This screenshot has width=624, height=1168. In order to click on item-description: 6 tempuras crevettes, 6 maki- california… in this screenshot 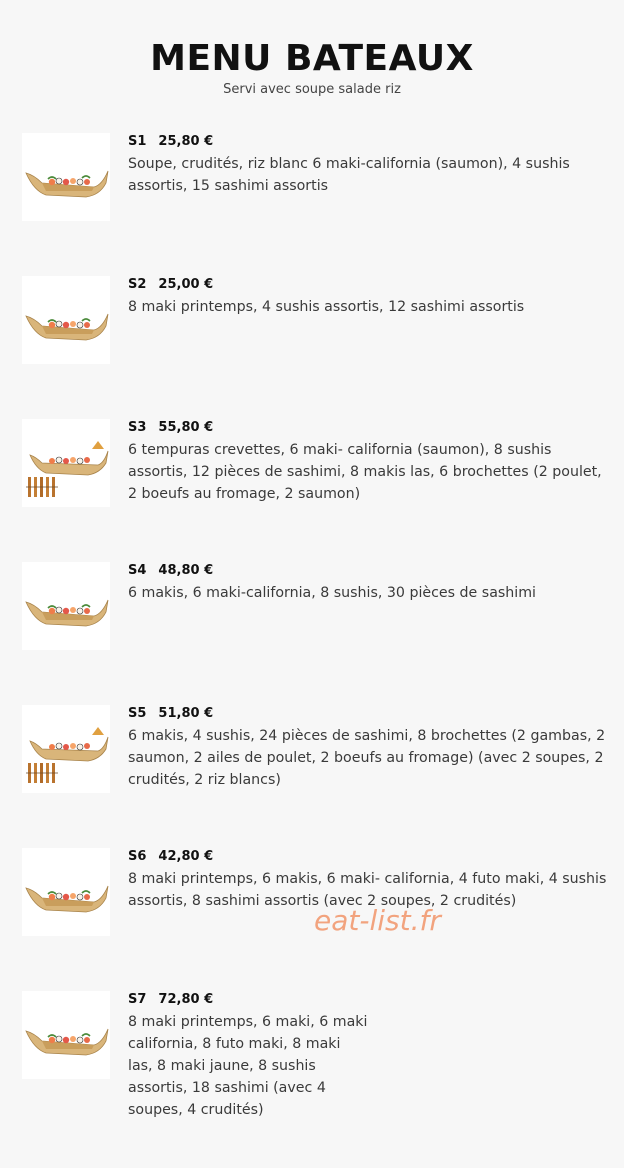, I will do `click(365, 472)`.